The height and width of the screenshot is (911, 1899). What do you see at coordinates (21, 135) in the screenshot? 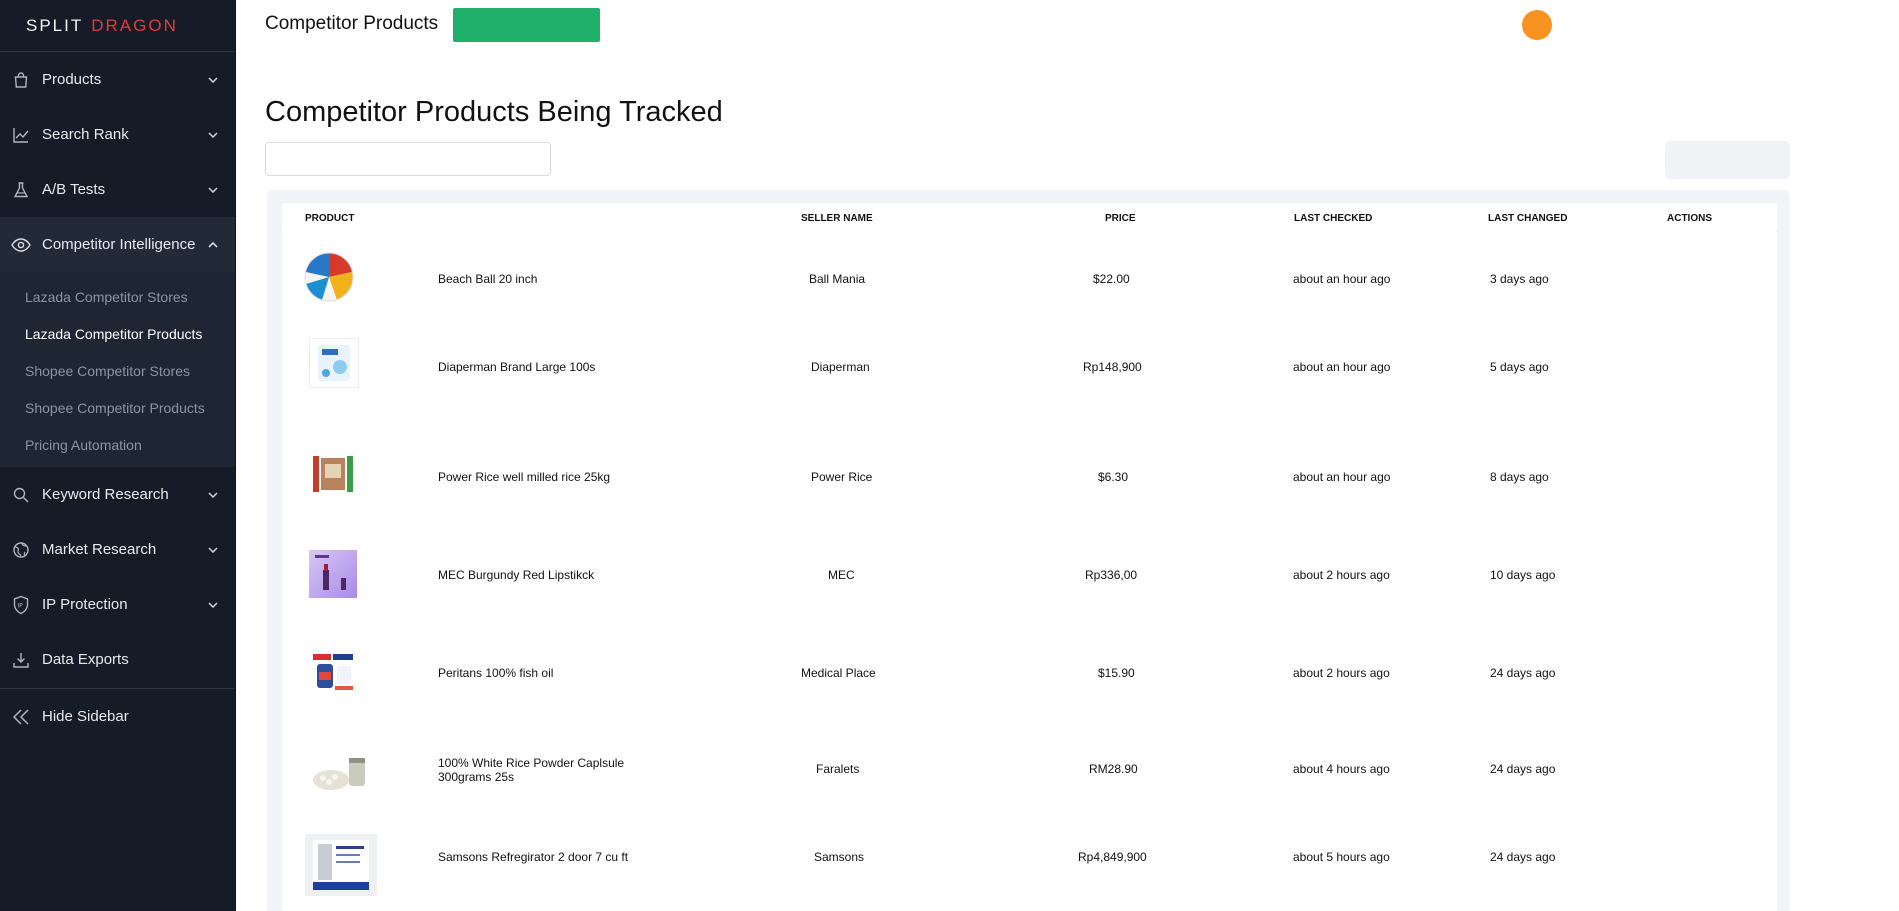
I see `trend-chart-icon` at bounding box center [21, 135].